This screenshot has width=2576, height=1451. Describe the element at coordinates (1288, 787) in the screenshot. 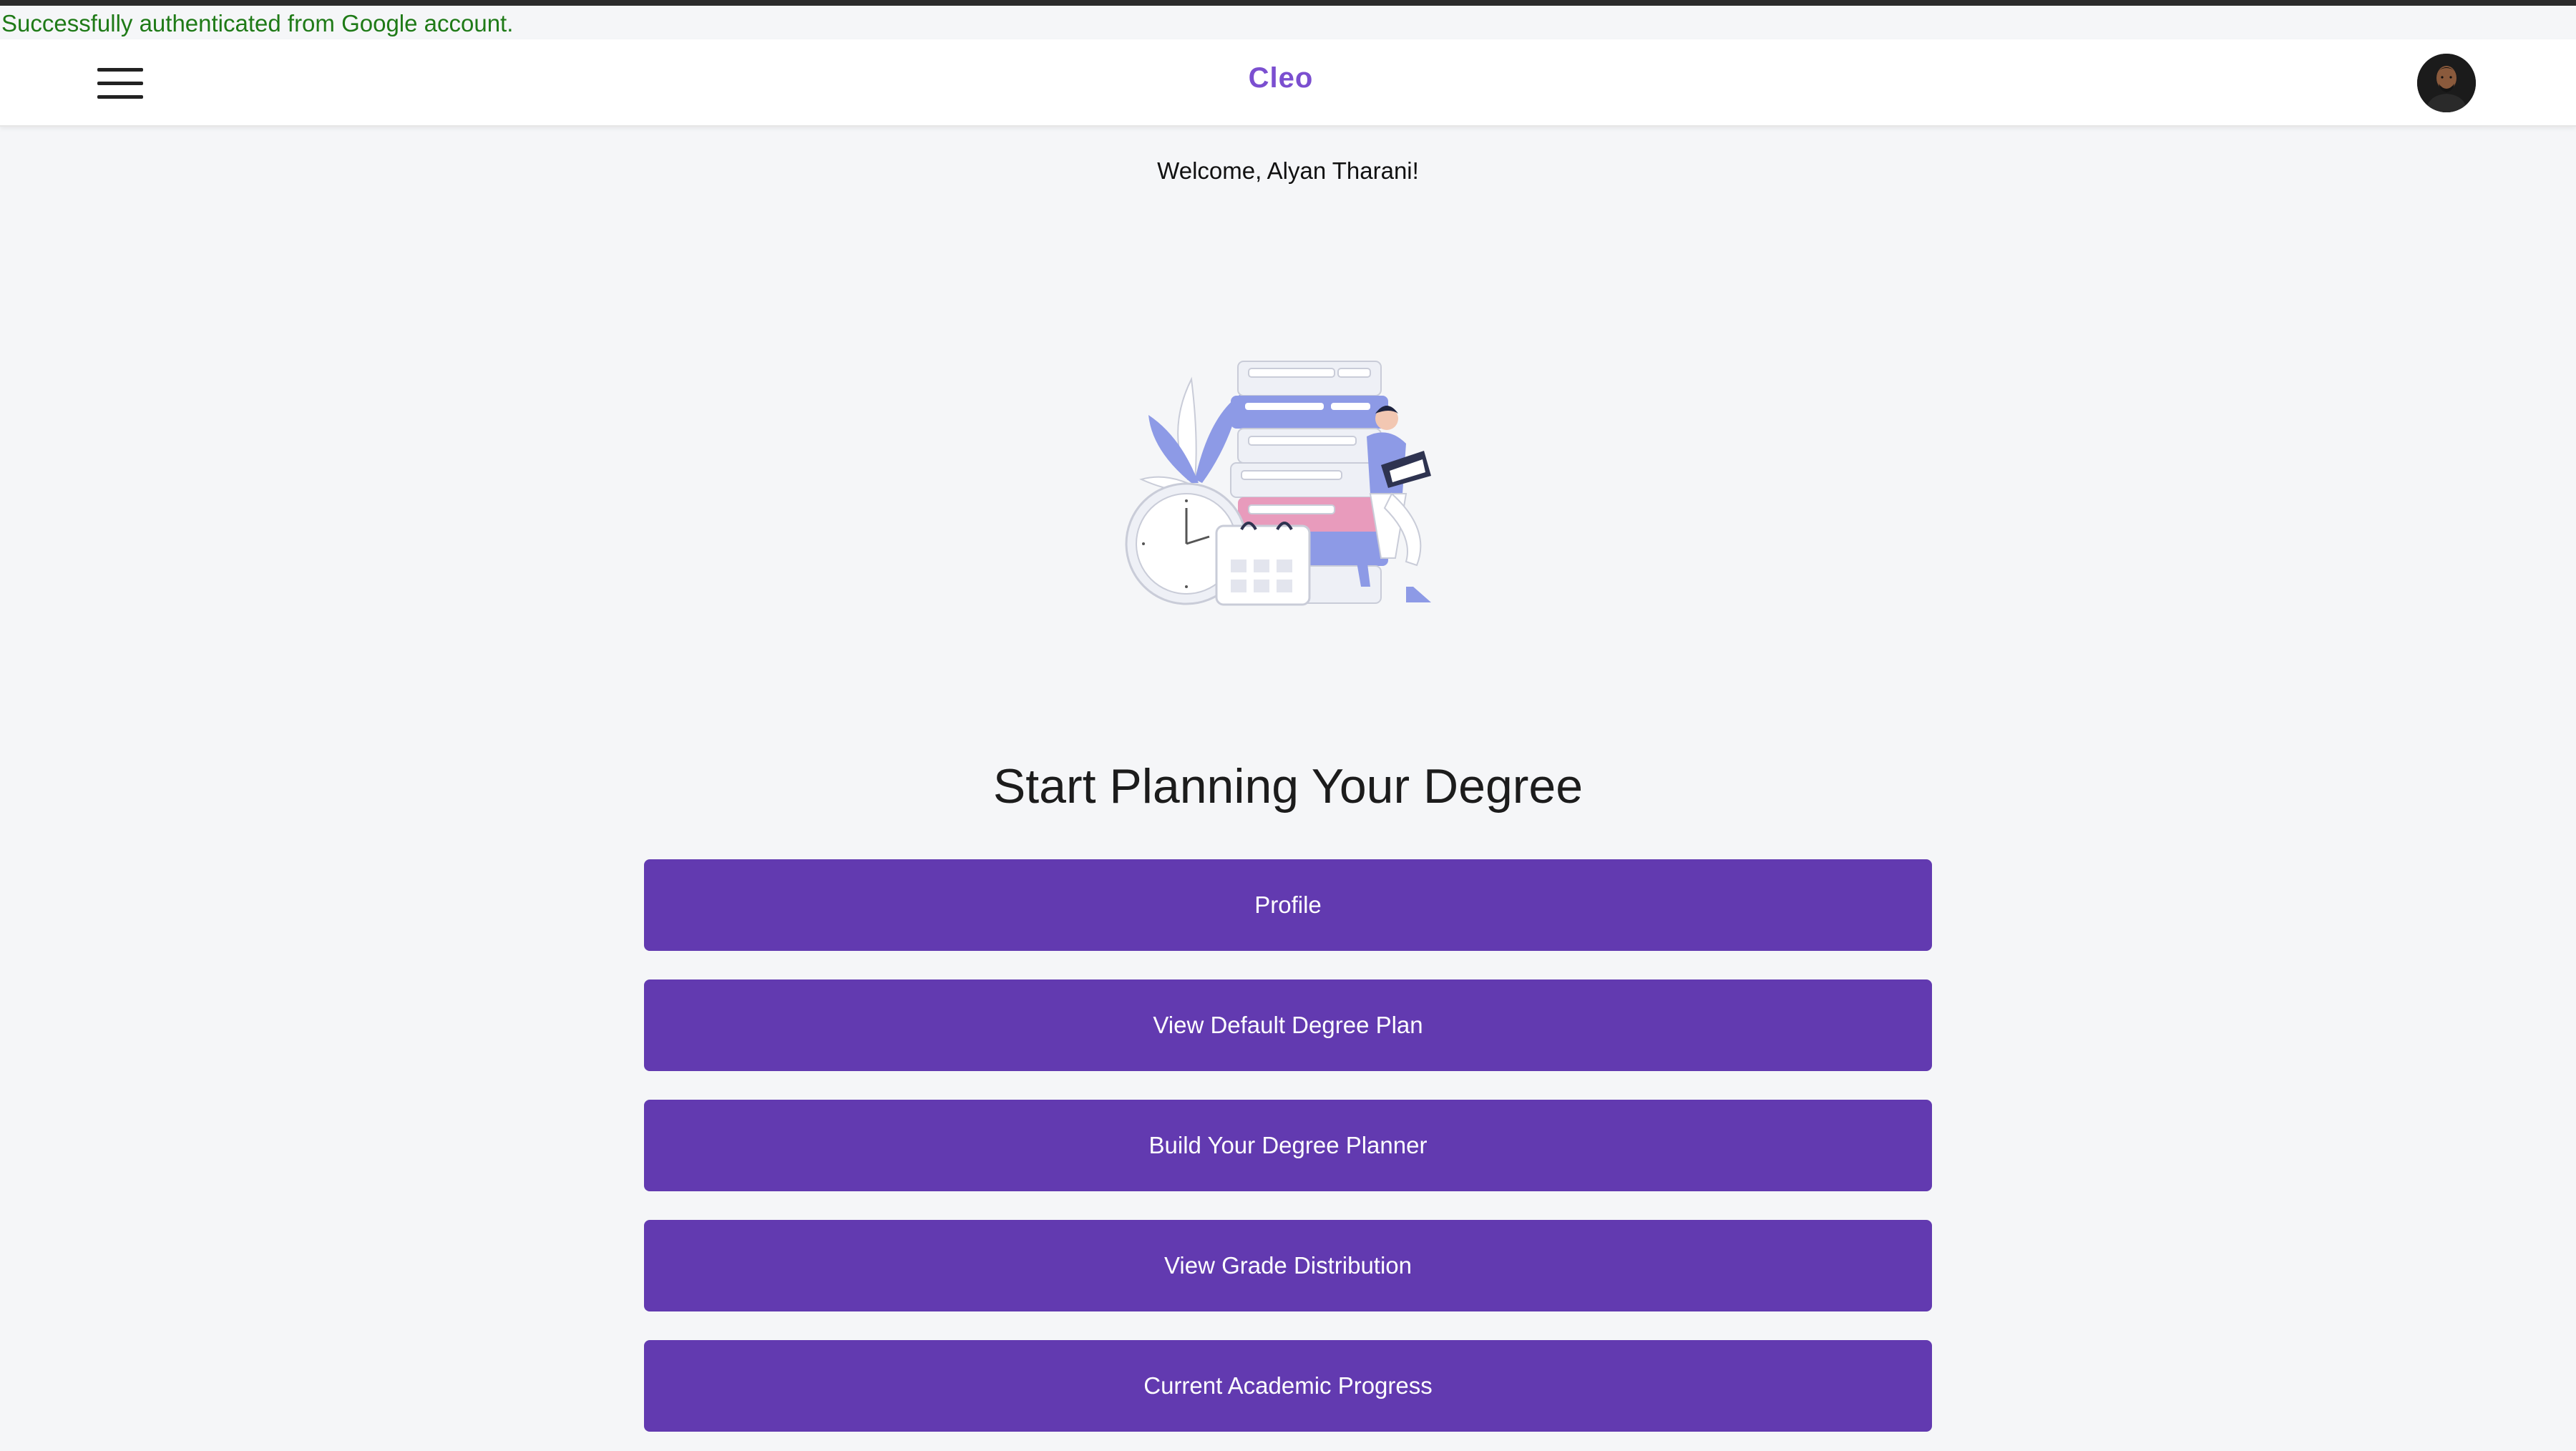

I see `page-heading: Start Planning Your Degree` at that location.